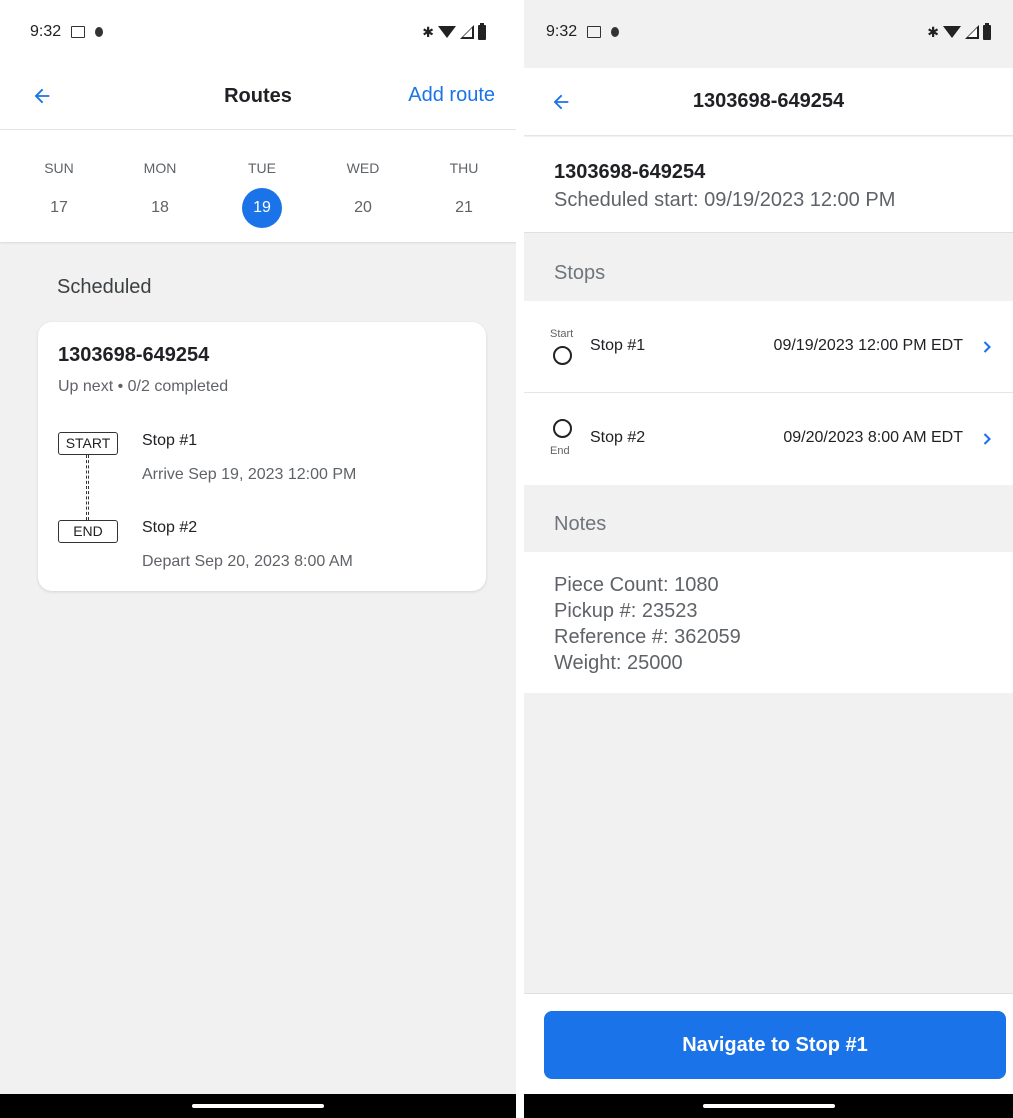 The height and width of the screenshot is (1118, 1013). What do you see at coordinates (87, 487) in the screenshot?
I see `route-connector` at bounding box center [87, 487].